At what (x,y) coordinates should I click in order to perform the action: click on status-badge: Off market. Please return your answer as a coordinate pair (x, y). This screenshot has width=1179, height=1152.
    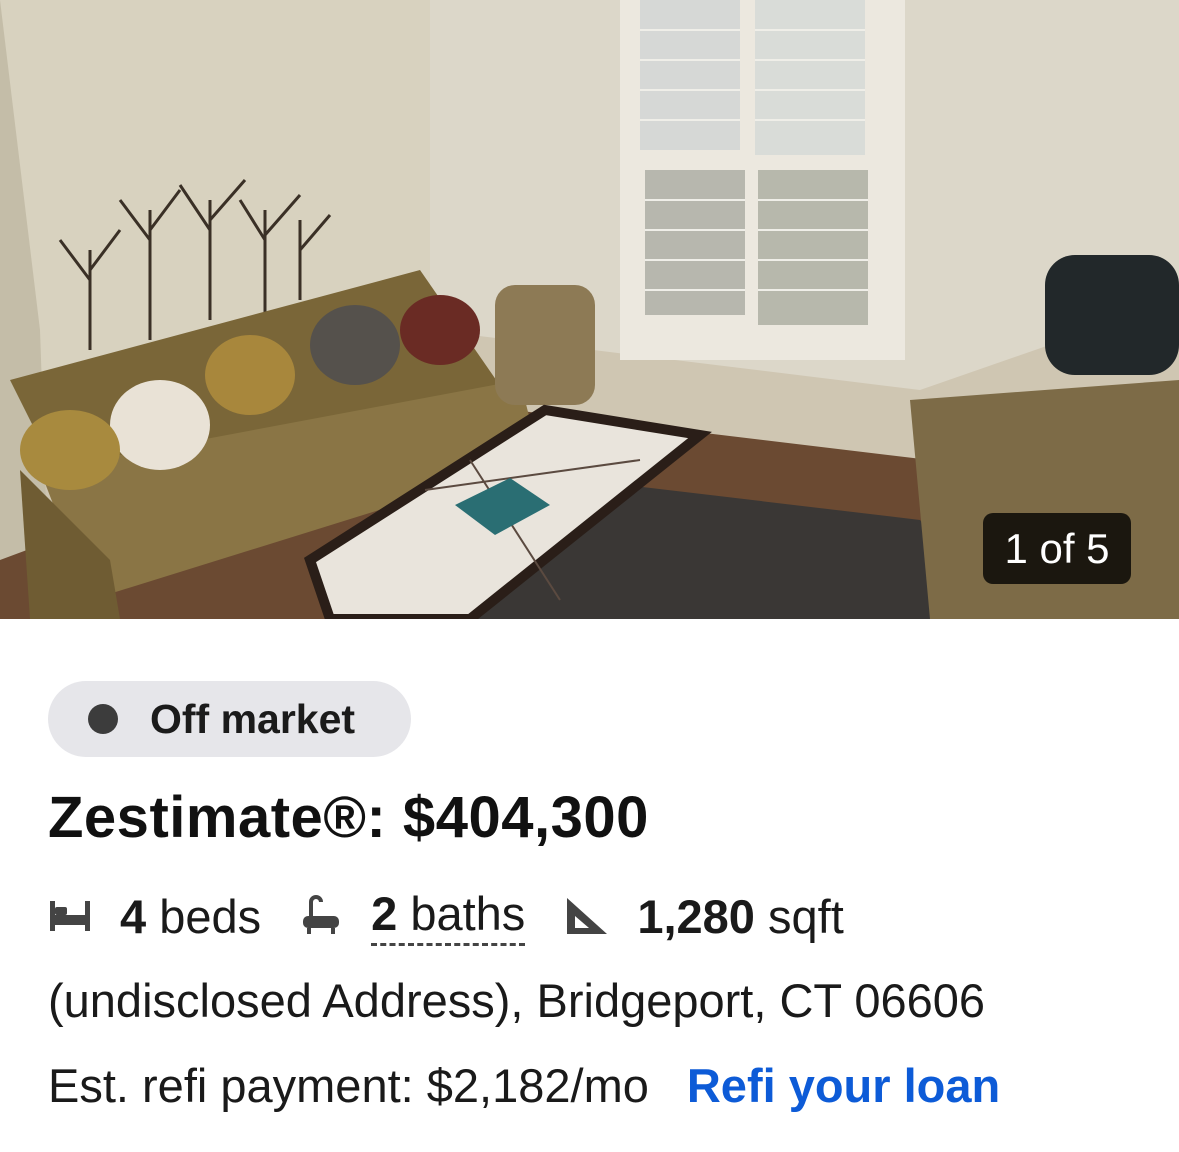
    Looking at the image, I should click on (229, 719).